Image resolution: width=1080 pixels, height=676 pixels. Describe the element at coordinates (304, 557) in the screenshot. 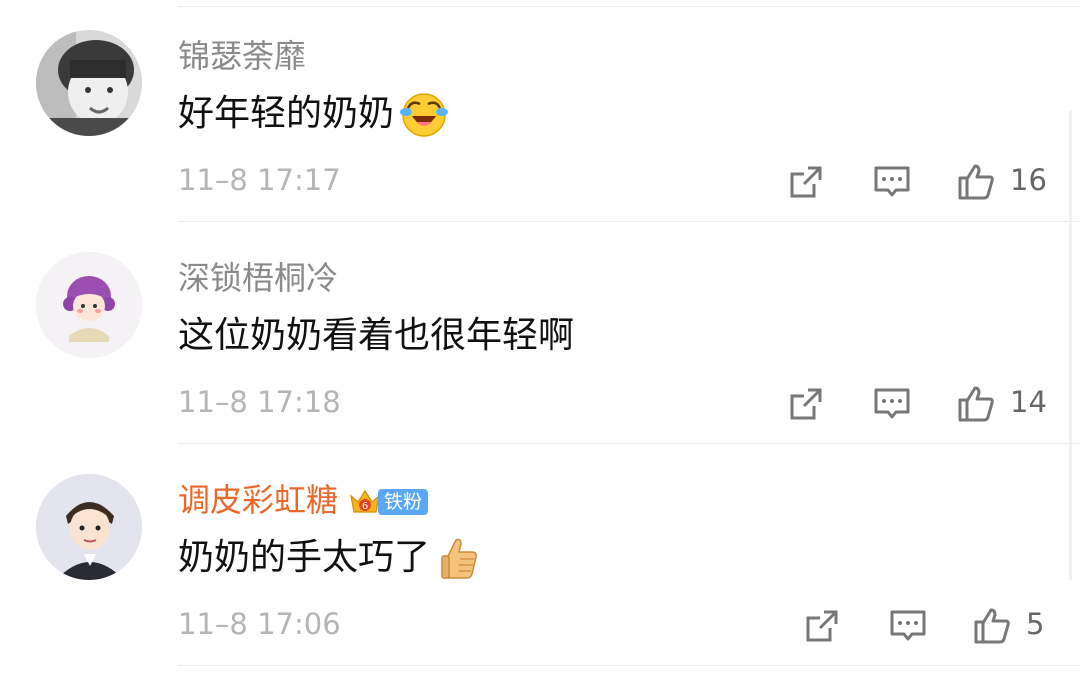

I see `comment-text-label: 奶奶的手太巧了` at that location.